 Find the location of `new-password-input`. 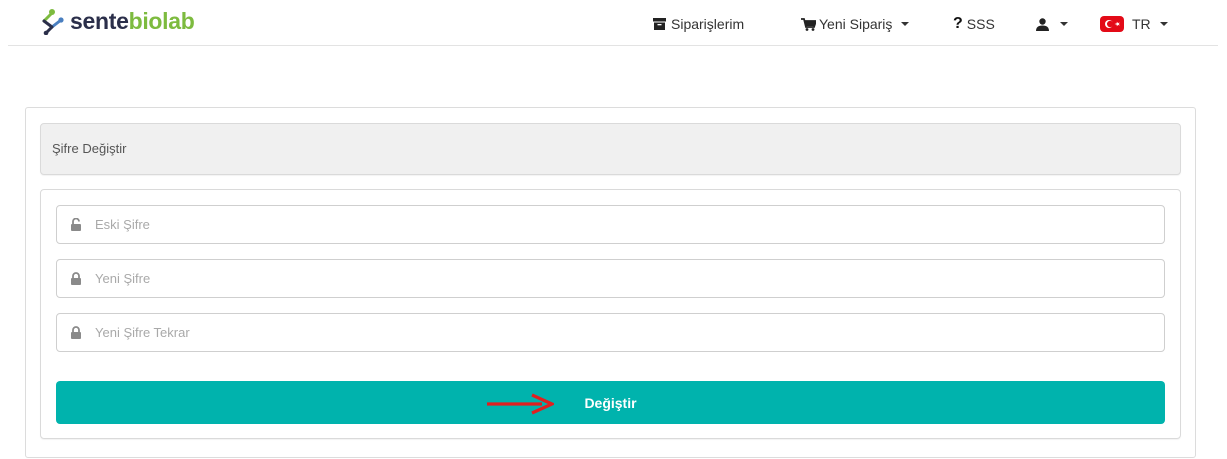

new-password-input is located at coordinates (629, 278).